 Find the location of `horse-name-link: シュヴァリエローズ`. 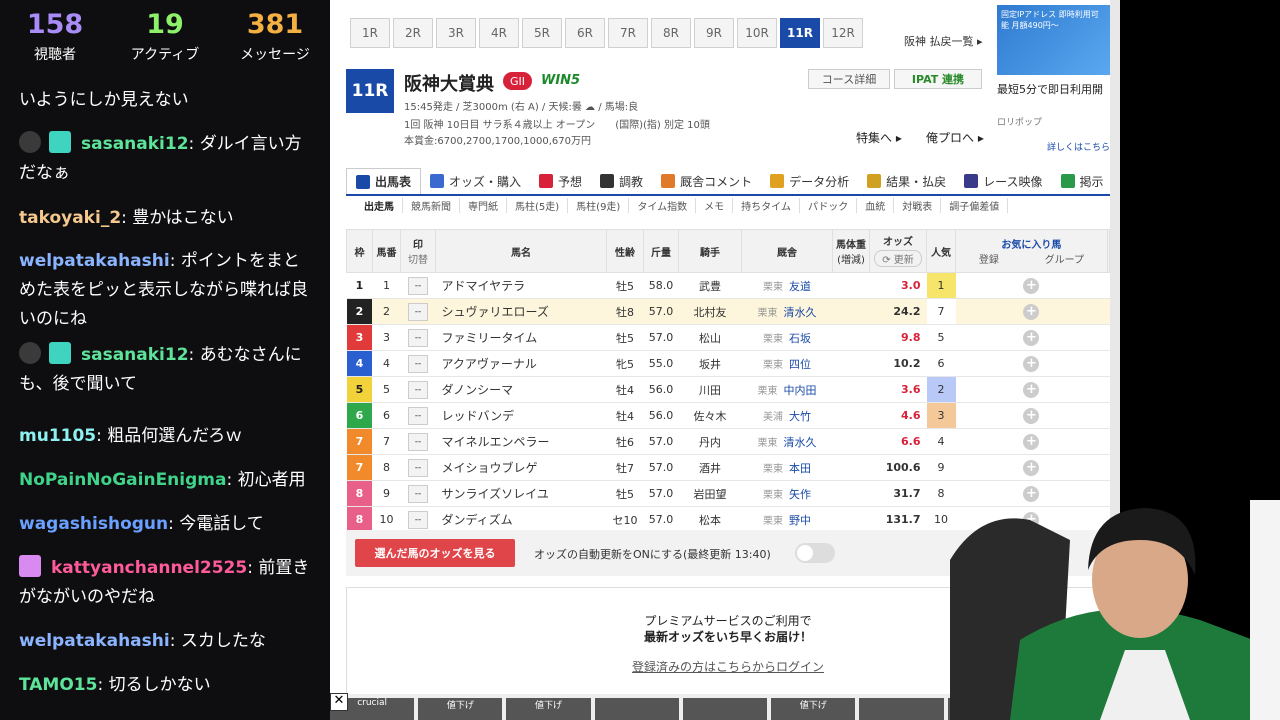

horse-name-link: シュヴァリエローズ is located at coordinates (521, 311).